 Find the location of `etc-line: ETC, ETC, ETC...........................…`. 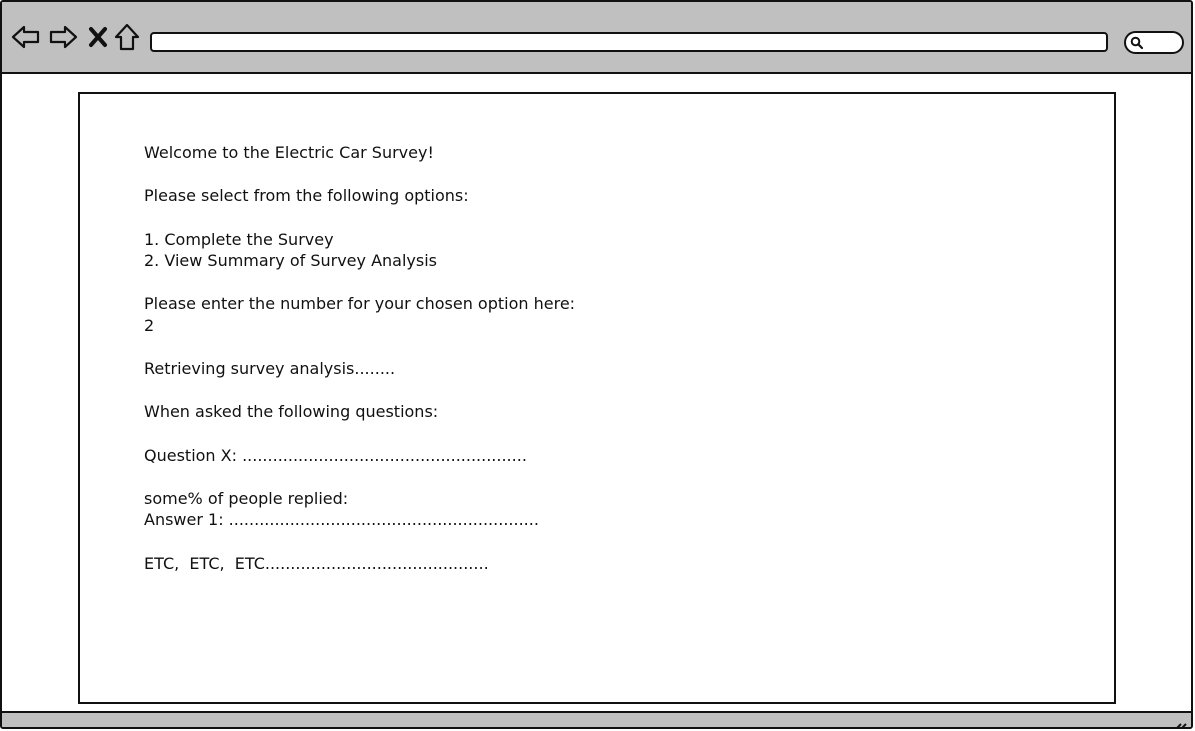

etc-line: ETC, ETC, ETC...........................… is located at coordinates (316, 563).